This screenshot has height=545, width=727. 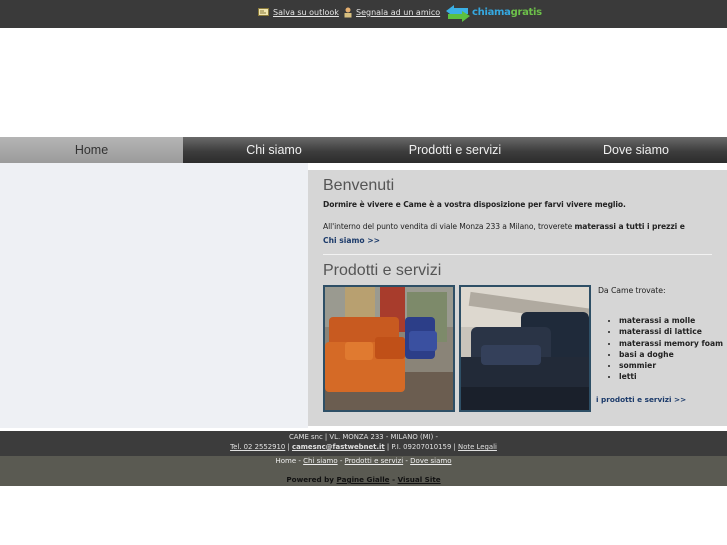 What do you see at coordinates (310, 479) in the screenshot?
I see `powered-label: Powered by` at bounding box center [310, 479].